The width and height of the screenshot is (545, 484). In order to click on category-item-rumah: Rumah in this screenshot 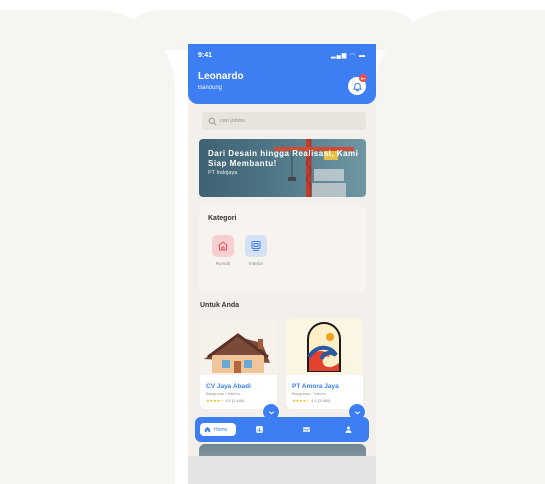, I will do `click(223, 250)`.